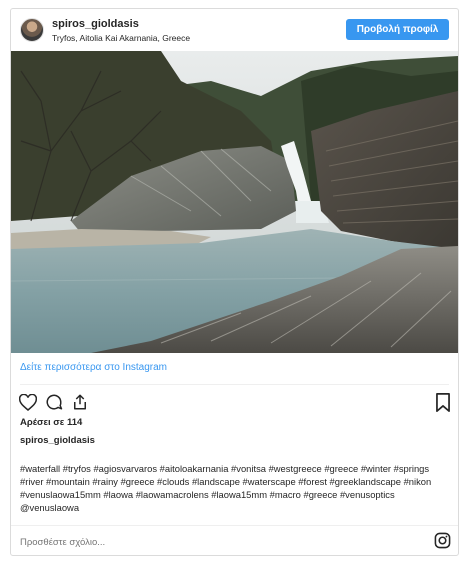 Image resolution: width=475 pixels, height=564 pixels. What do you see at coordinates (234, 384) in the screenshot?
I see `divider` at bounding box center [234, 384].